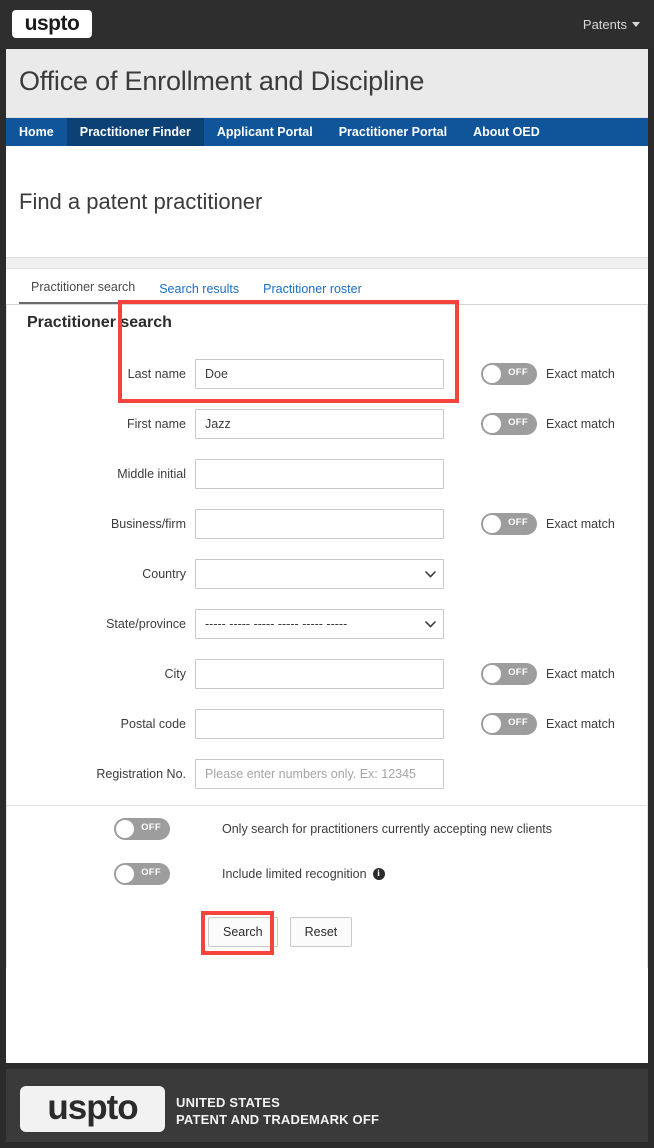 The height and width of the screenshot is (1148, 654). I want to click on first-name-input, so click(319, 424).